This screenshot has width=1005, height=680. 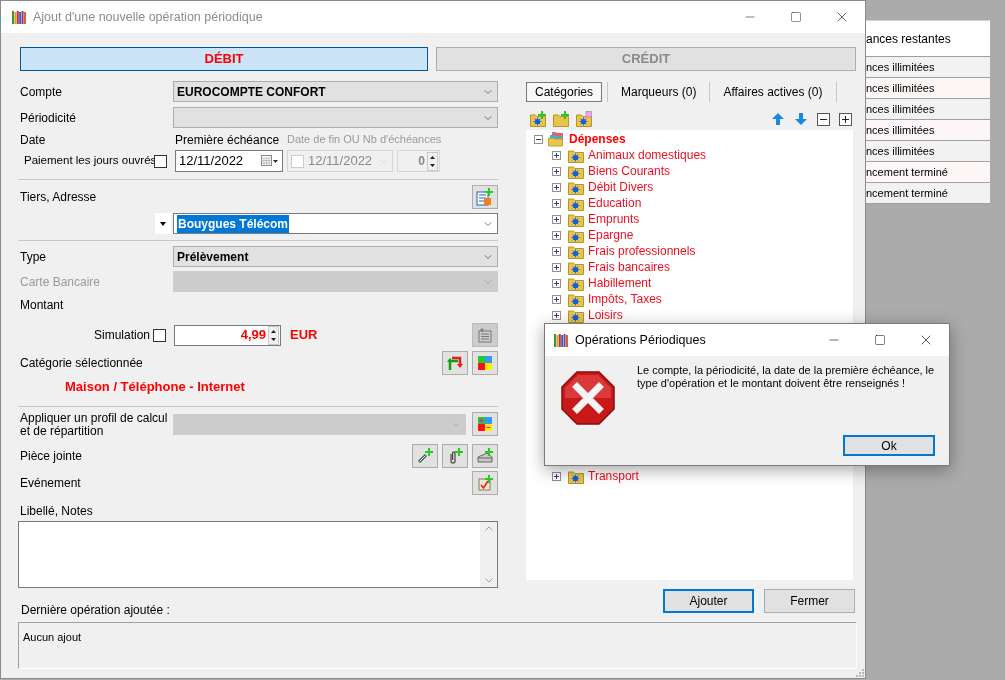 What do you see at coordinates (335, 91) in the screenshot?
I see `account-select: EUROCOMPTE CONFORT` at bounding box center [335, 91].